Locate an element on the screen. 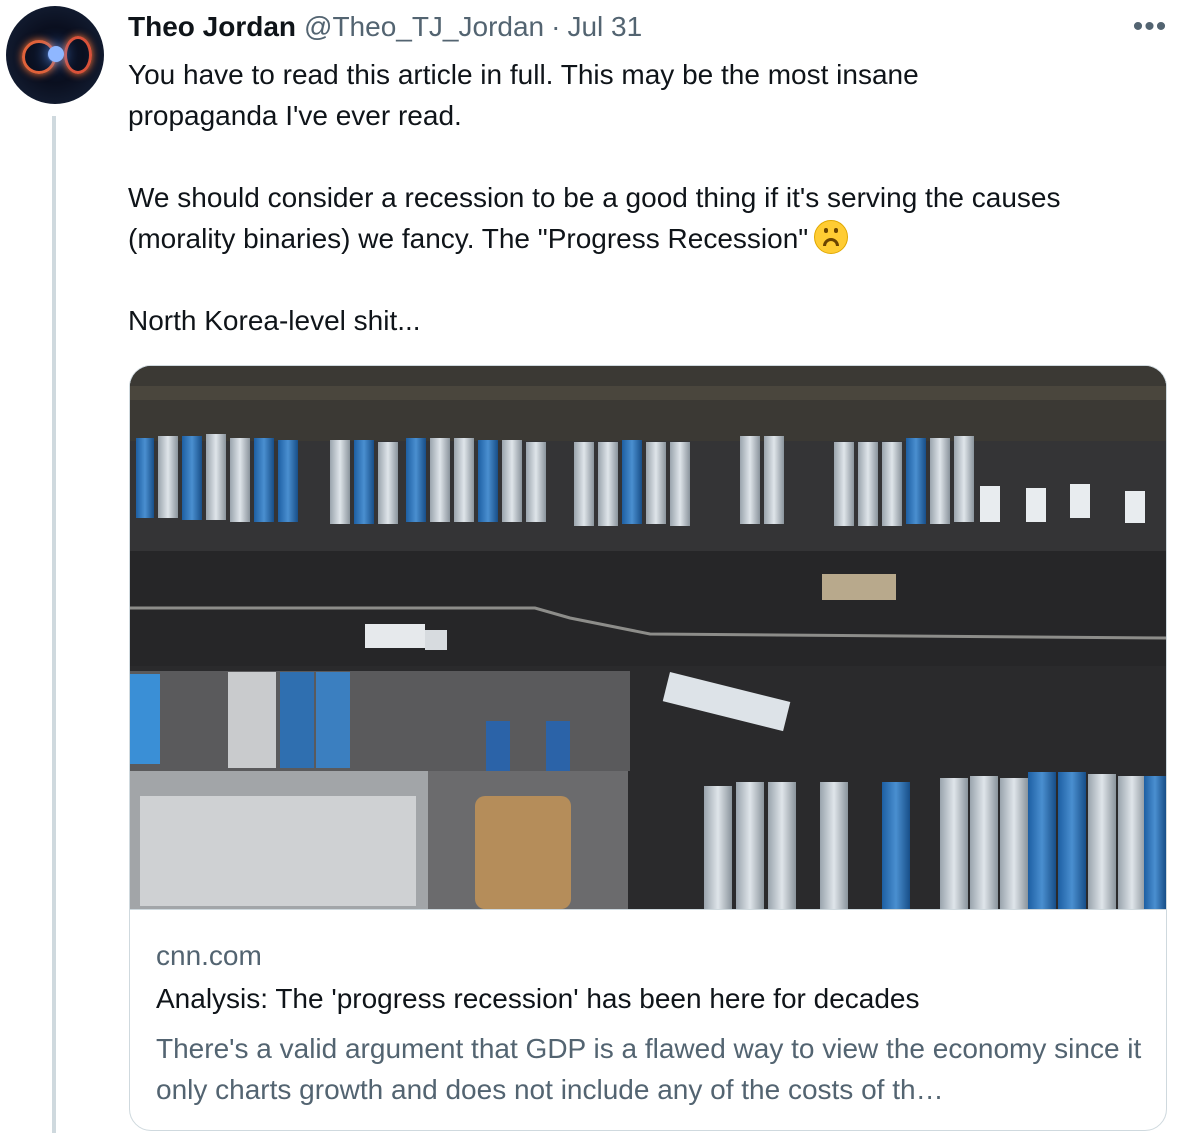  avatar-ring-right is located at coordinates (78, 55).